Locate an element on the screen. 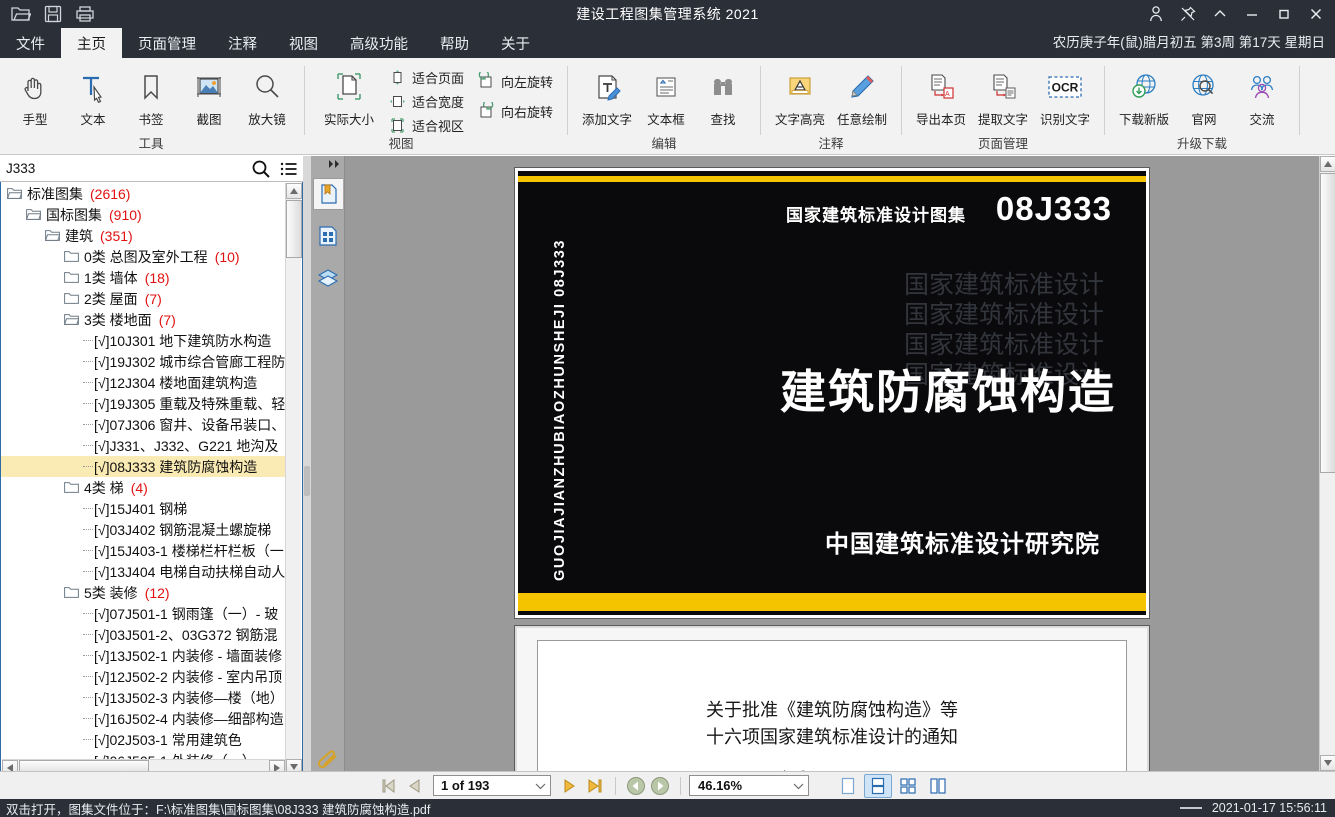  first-page-icon is located at coordinates (389, 786).